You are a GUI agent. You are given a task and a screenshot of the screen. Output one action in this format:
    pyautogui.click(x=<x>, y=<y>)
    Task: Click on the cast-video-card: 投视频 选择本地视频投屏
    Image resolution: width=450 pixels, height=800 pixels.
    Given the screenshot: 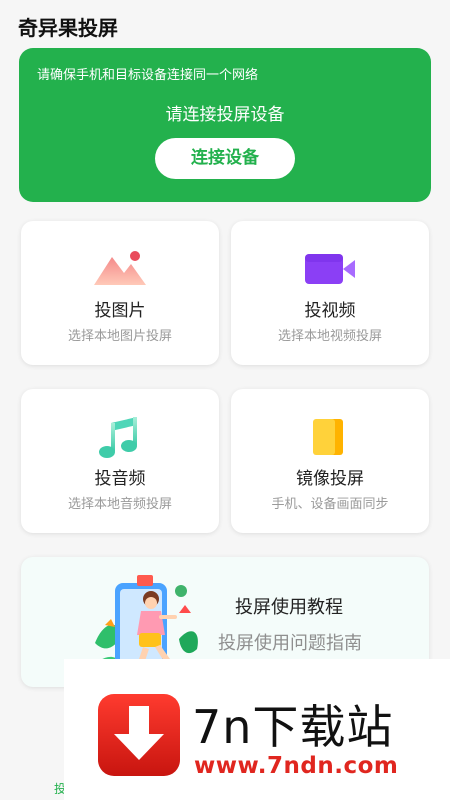 What is the action you would take?
    pyautogui.click(x=330, y=293)
    